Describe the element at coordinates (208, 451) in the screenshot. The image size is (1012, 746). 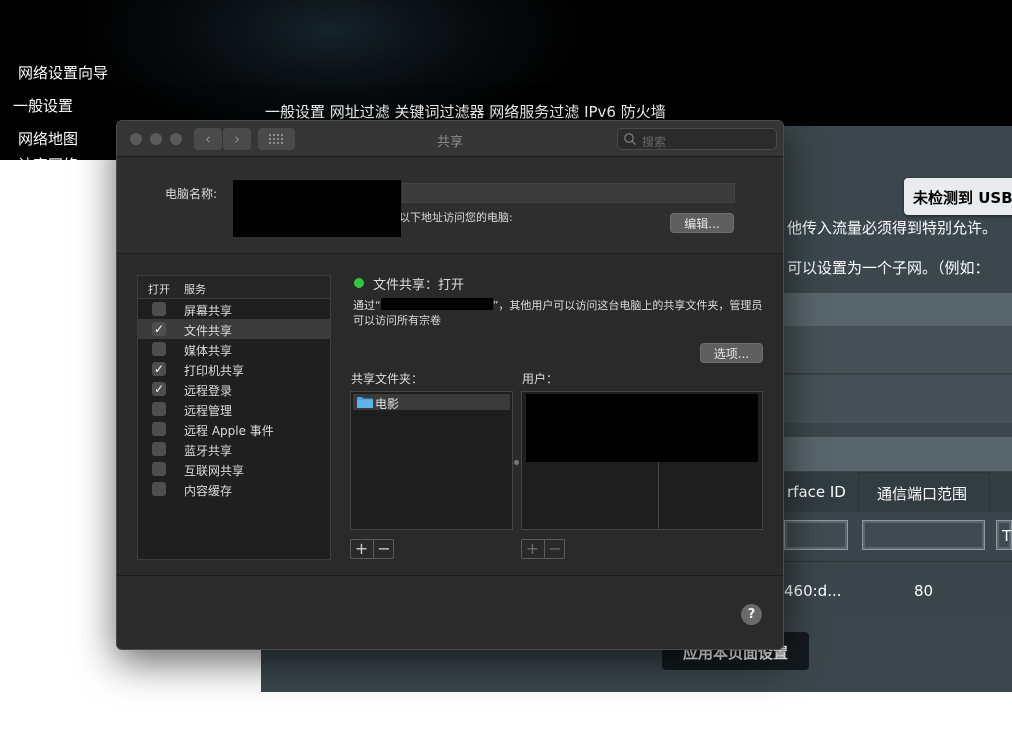
I see `service-label: 蓝牙共享` at that location.